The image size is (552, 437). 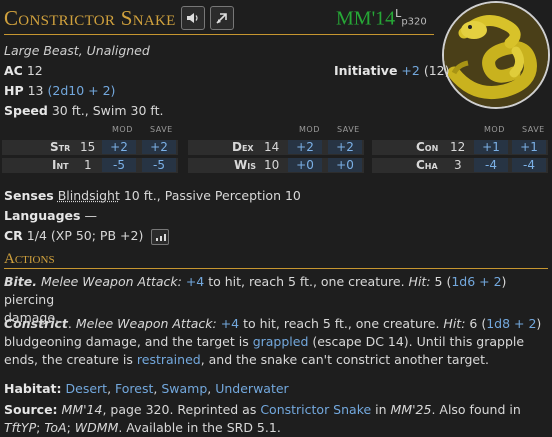 I want to click on speed-label: Speed, so click(x=26, y=110).